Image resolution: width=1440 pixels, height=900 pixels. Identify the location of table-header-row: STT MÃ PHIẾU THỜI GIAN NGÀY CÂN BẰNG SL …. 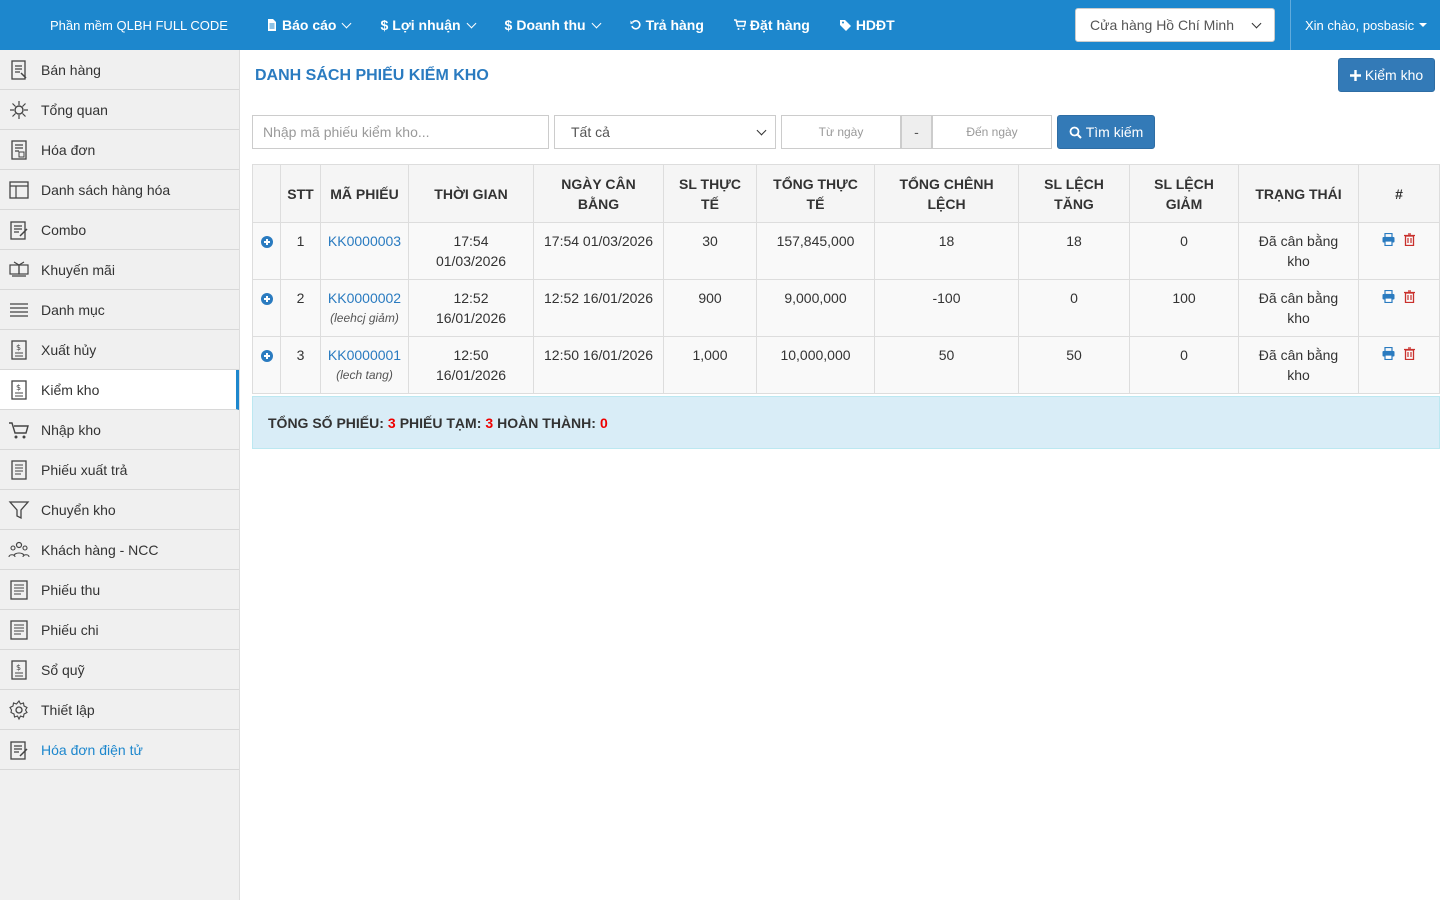
(846, 193).